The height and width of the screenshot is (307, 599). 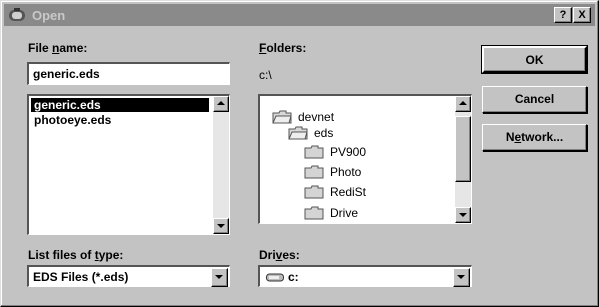 I want to click on app-icon, so click(x=17, y=14).